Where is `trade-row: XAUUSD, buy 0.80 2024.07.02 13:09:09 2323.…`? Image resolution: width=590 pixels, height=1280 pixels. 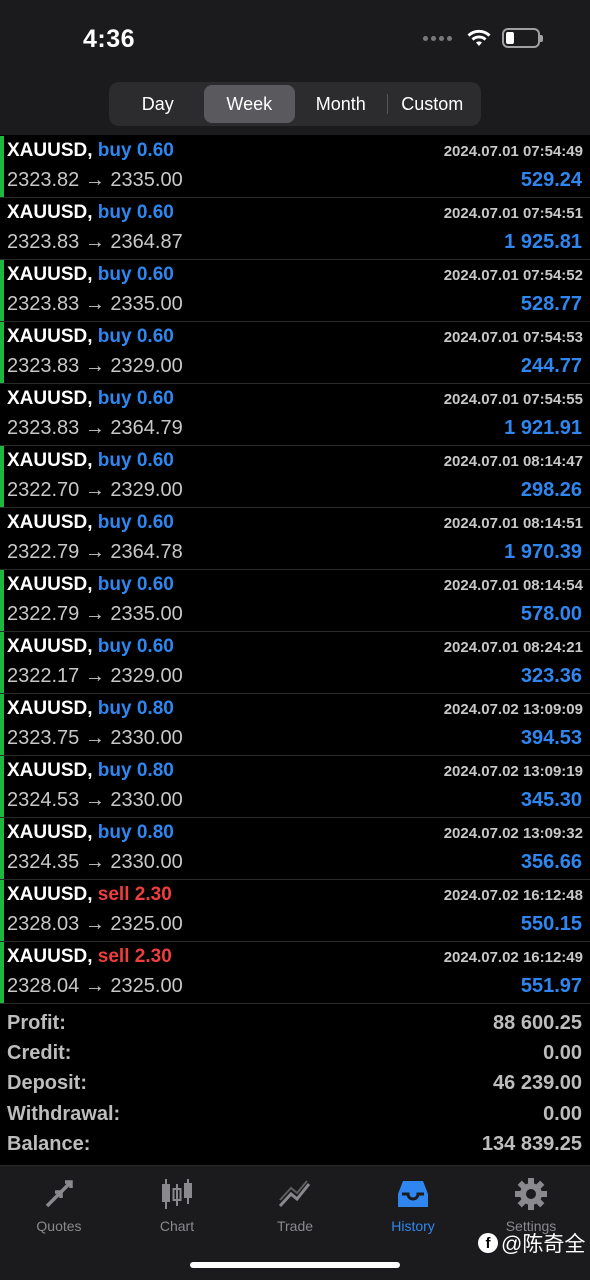
trade-row: XAUUSD, buy 0.80 2024.07.02 13:09:09 2323.… is located at coordinates (295, 725).